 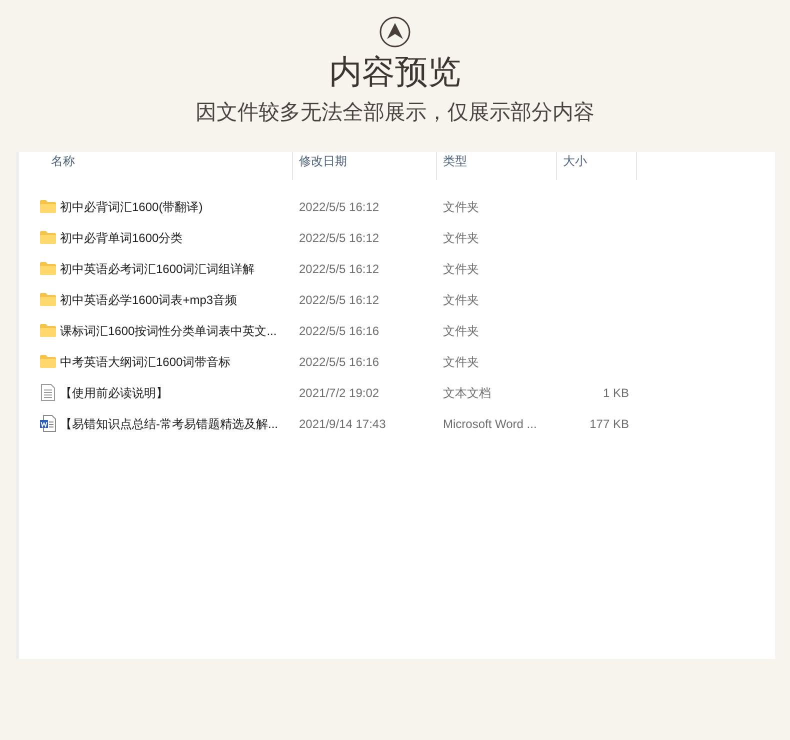 What do you see at coordinates (395, 32) in the screenshot?
I see `logo-icon` at bounding box center [395, 32].